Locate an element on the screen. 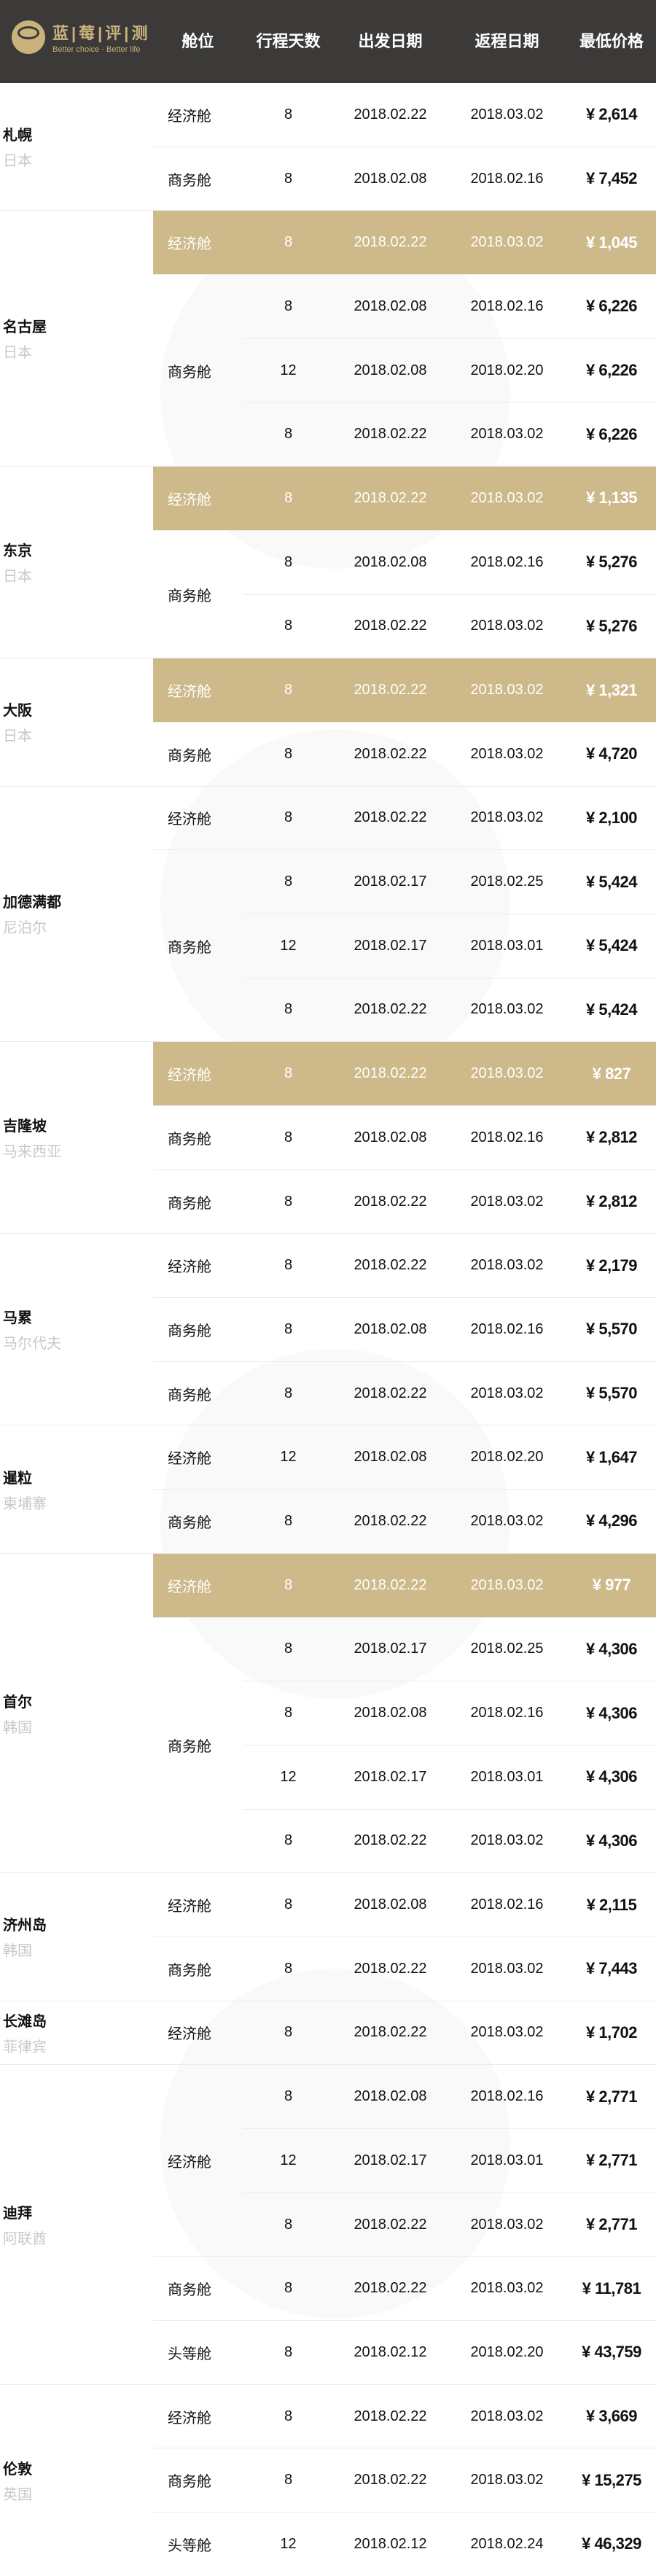  city-name: 长滩岛 is located at coordinates (25, 2021).